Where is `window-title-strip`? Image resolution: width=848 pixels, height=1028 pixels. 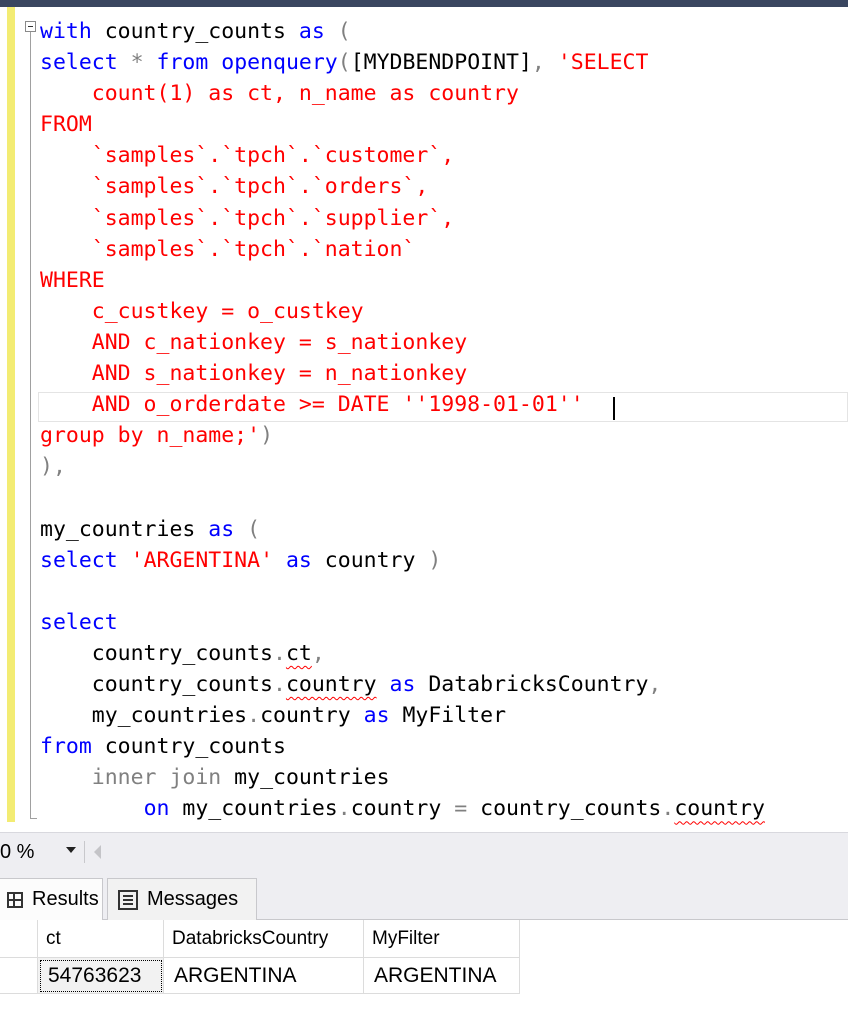
window-title-strip is located at coordinates (424, 3).